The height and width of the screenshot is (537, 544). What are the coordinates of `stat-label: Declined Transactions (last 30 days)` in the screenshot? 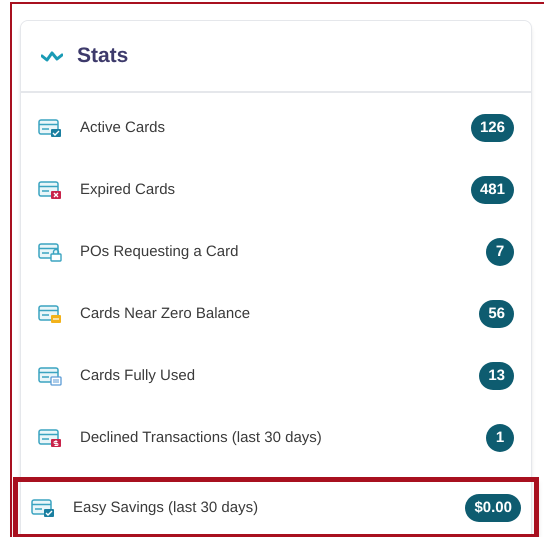 It's located at (201, 438).